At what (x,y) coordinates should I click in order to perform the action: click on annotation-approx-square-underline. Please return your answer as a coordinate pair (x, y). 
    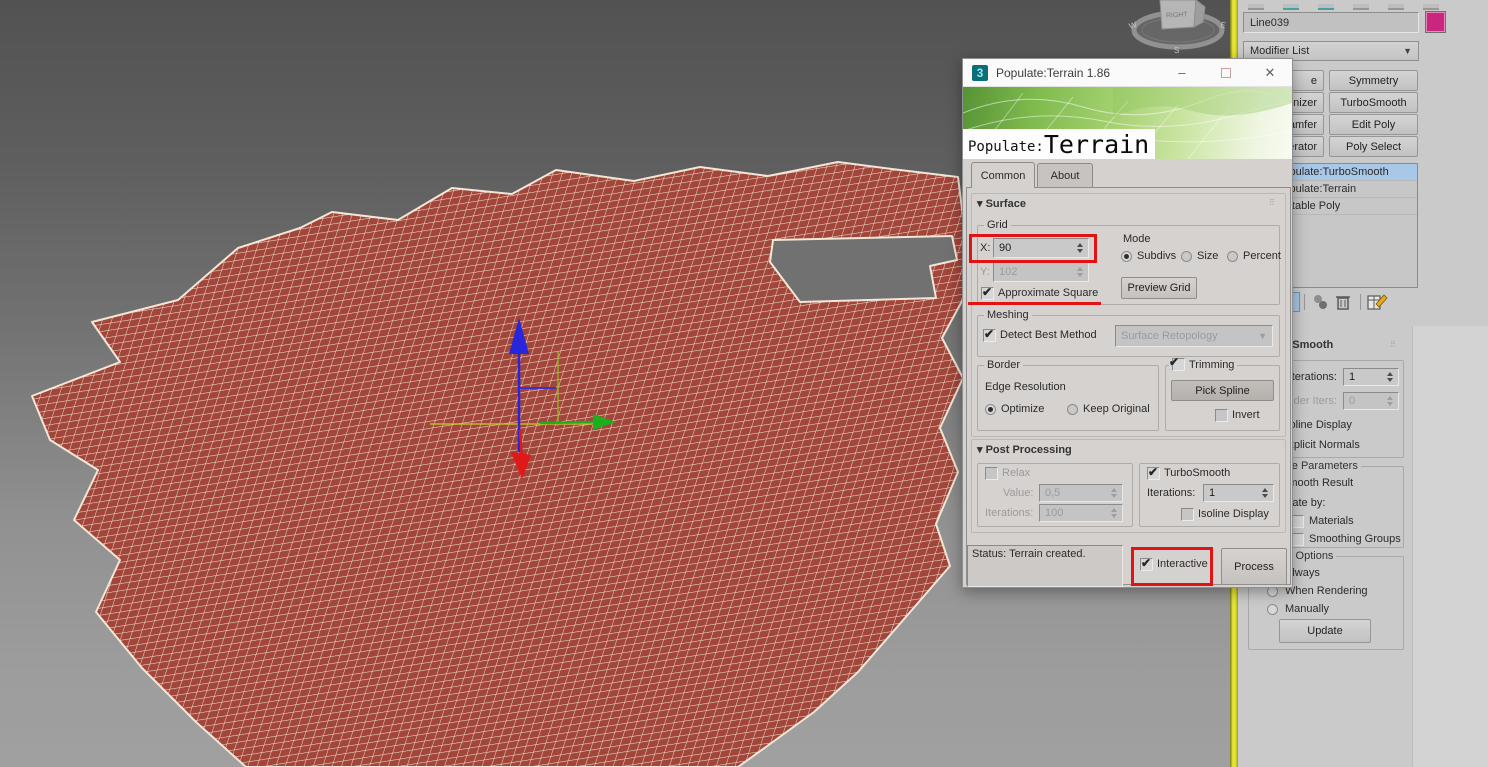
    Looking at the image, I should click on (1034, 303).